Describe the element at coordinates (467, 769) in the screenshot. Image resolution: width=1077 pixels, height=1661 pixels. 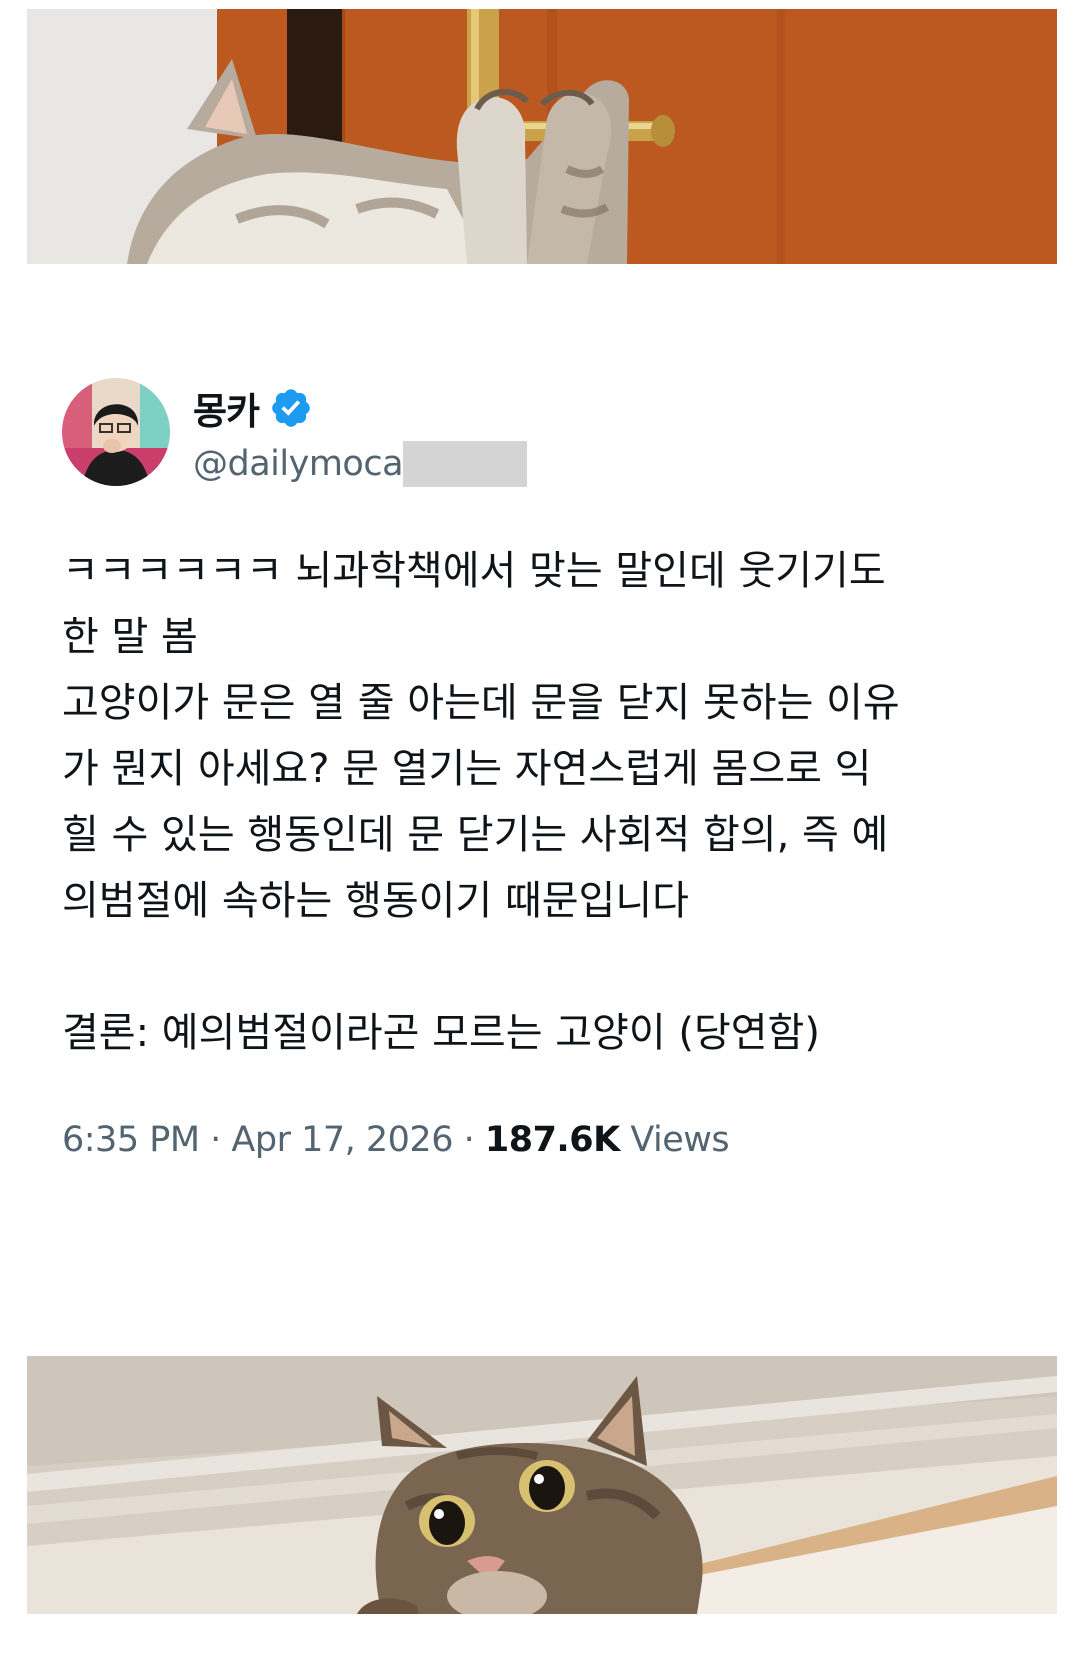
I see `tweet-line: 가 뭔지 아세요? 문 열기는 자연스럽게 몸으로 익` at that location.